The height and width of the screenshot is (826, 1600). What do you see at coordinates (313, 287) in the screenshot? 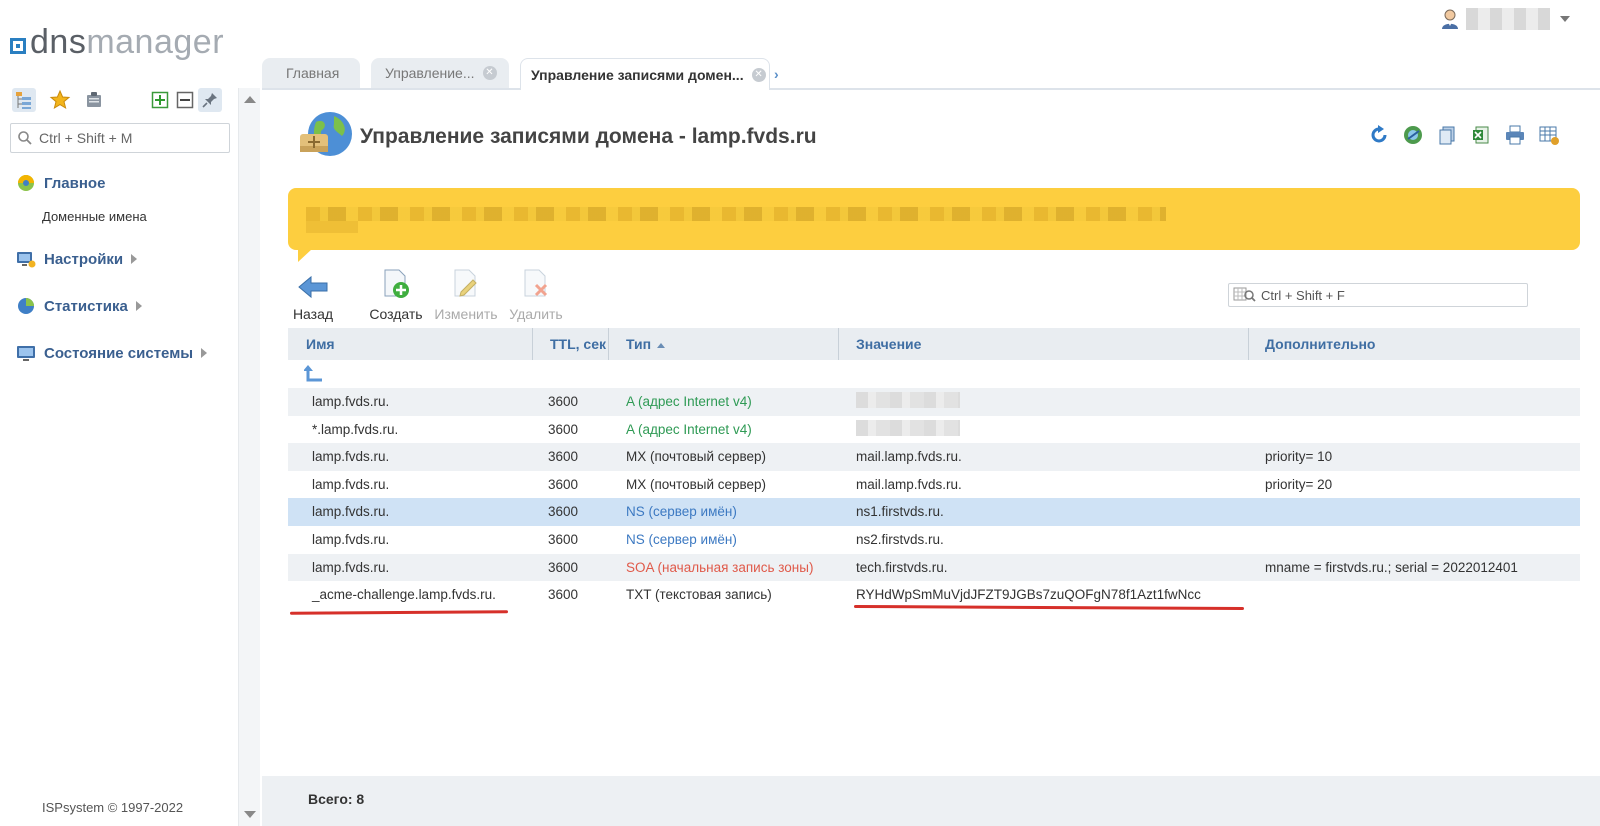
I see `back-arrow-icon` at bounding box center [313, 287].